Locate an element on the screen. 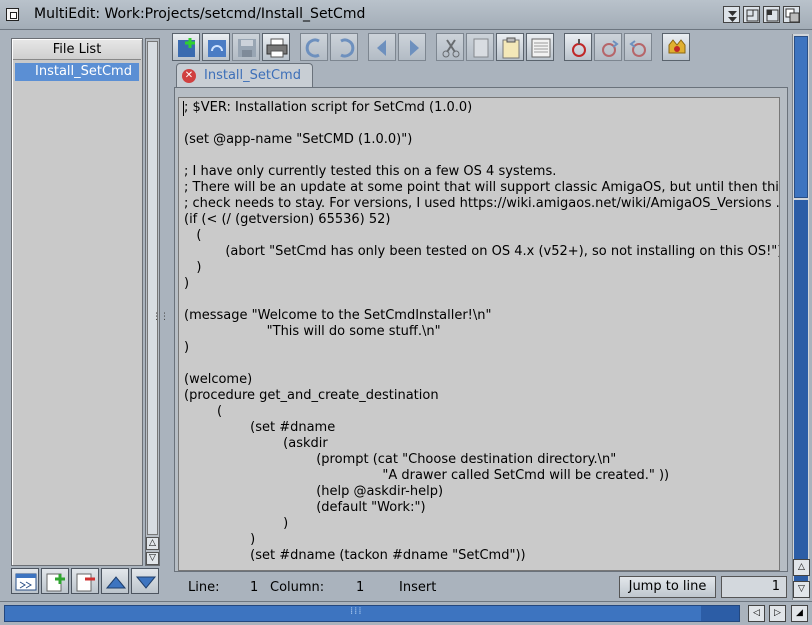 This screenshot has width=812, height=625. depth-icon is located at coordinates (791, 14).